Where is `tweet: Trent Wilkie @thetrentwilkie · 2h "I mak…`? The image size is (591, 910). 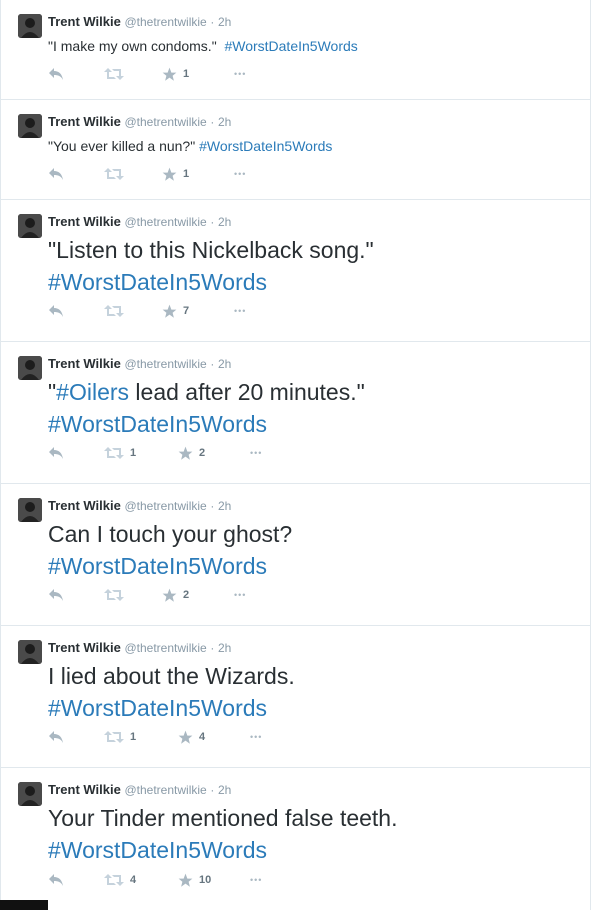
tweet: Trent Wilkie @thetrentwilkie · 2h "I mak… is located at coordinates (295, 50).